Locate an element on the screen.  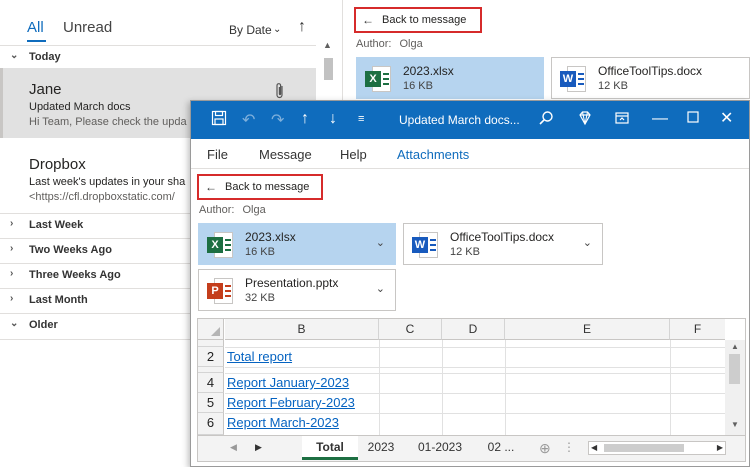
menu-attachments: Attachments is located at coordinates (433, 154).